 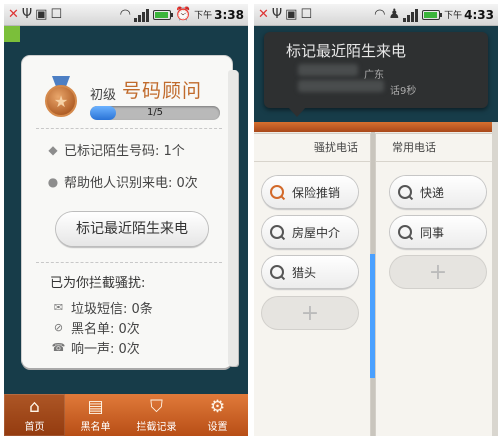 I want to click on bottom-tab-bar: ⌂ 首页 ▤ 黑名单 ⛉ 拦截记录 ⚙ 设置, so click(x=126, y=415).